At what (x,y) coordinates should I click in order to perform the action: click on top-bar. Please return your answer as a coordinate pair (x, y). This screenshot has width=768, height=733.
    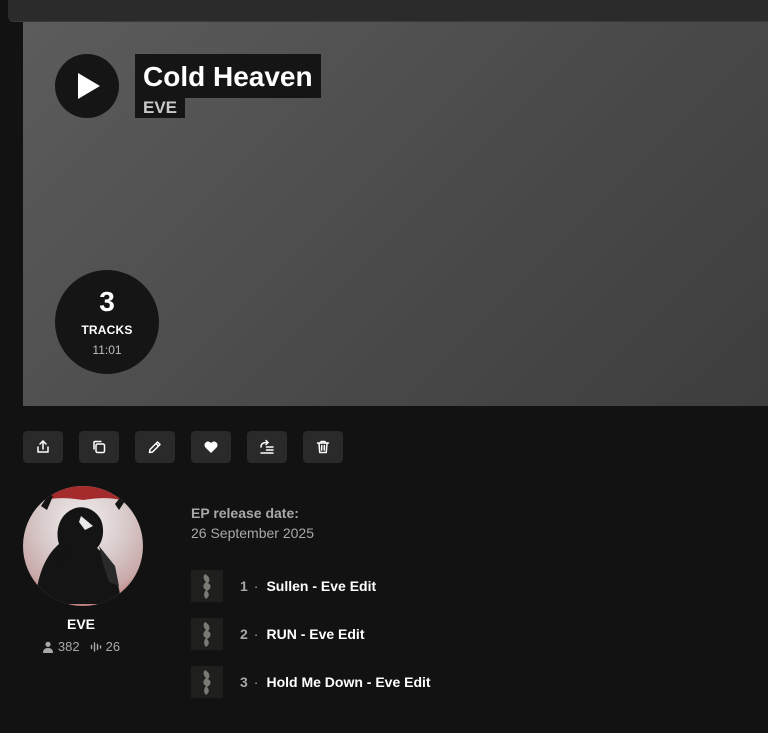
    Looking at the image, I should click on (388, 11).